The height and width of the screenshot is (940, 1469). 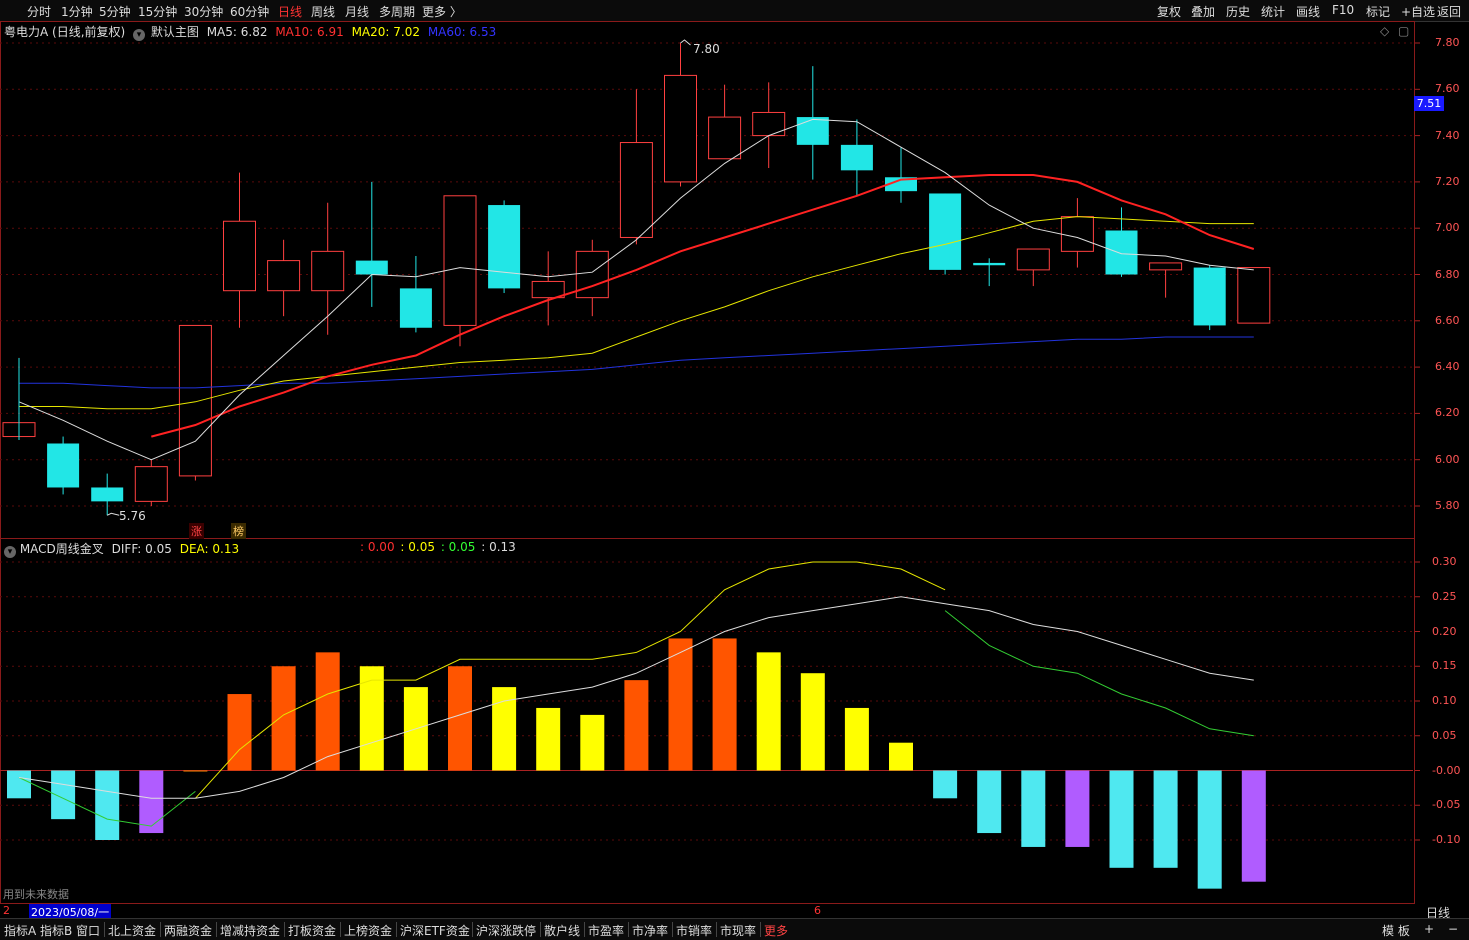 What do you see at coordinates (113, 514) in the screenshot?
I see `low-marker-arrow` at bounding box center [113, 514].